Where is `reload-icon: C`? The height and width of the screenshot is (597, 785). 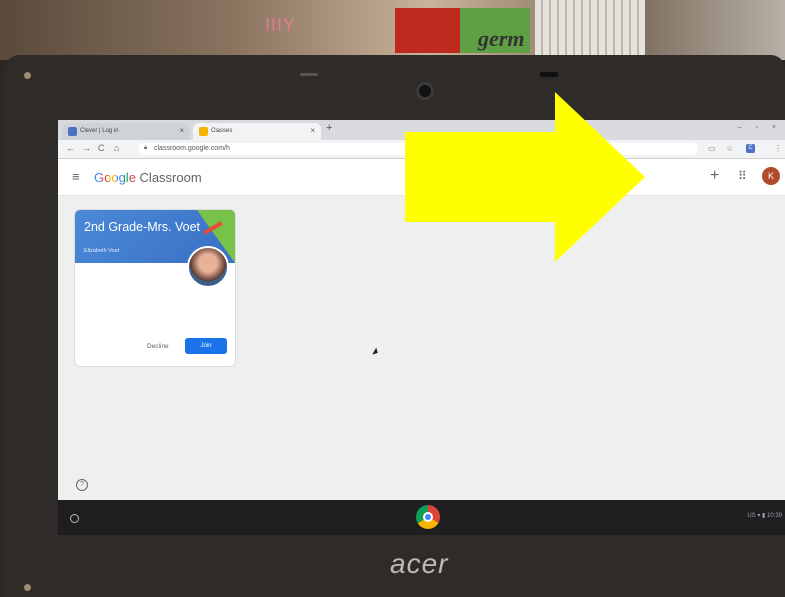
reload-icon: C is located at coordinates (101, 148).